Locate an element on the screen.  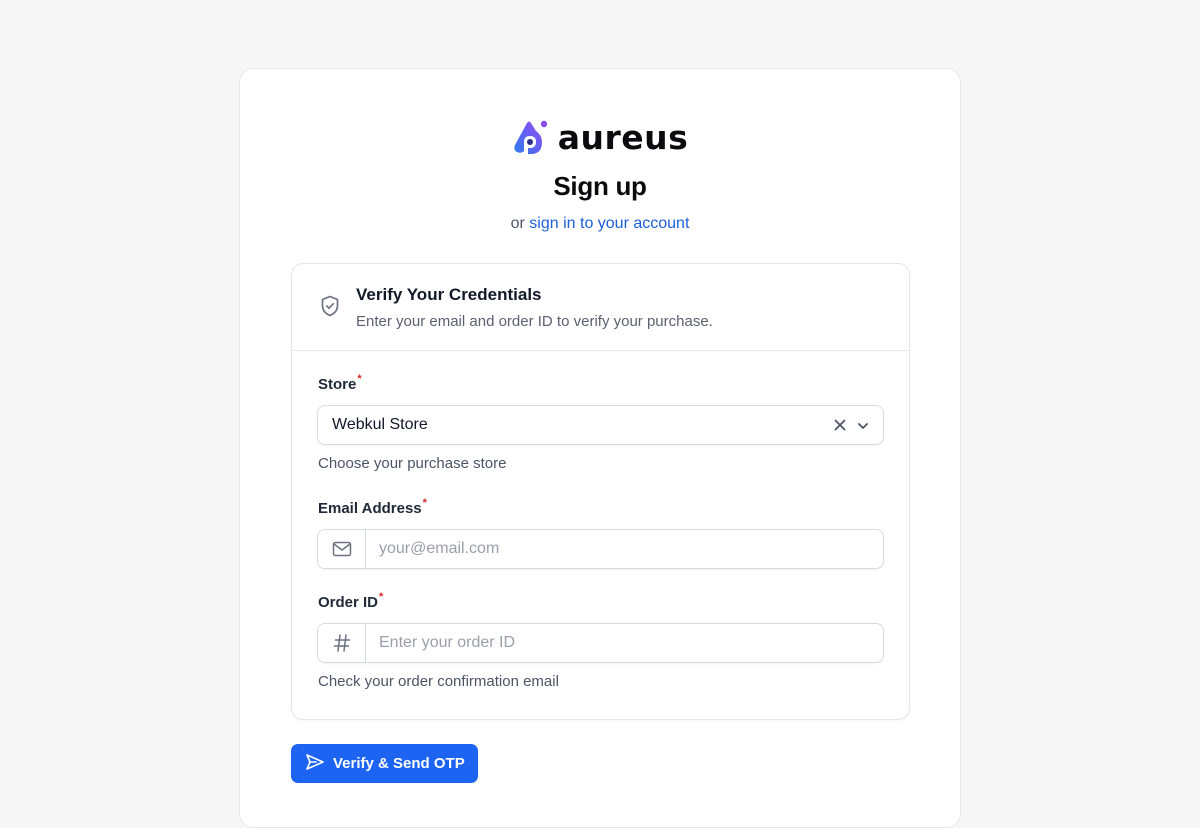
hash-icon is located at coordinates (342, 643).